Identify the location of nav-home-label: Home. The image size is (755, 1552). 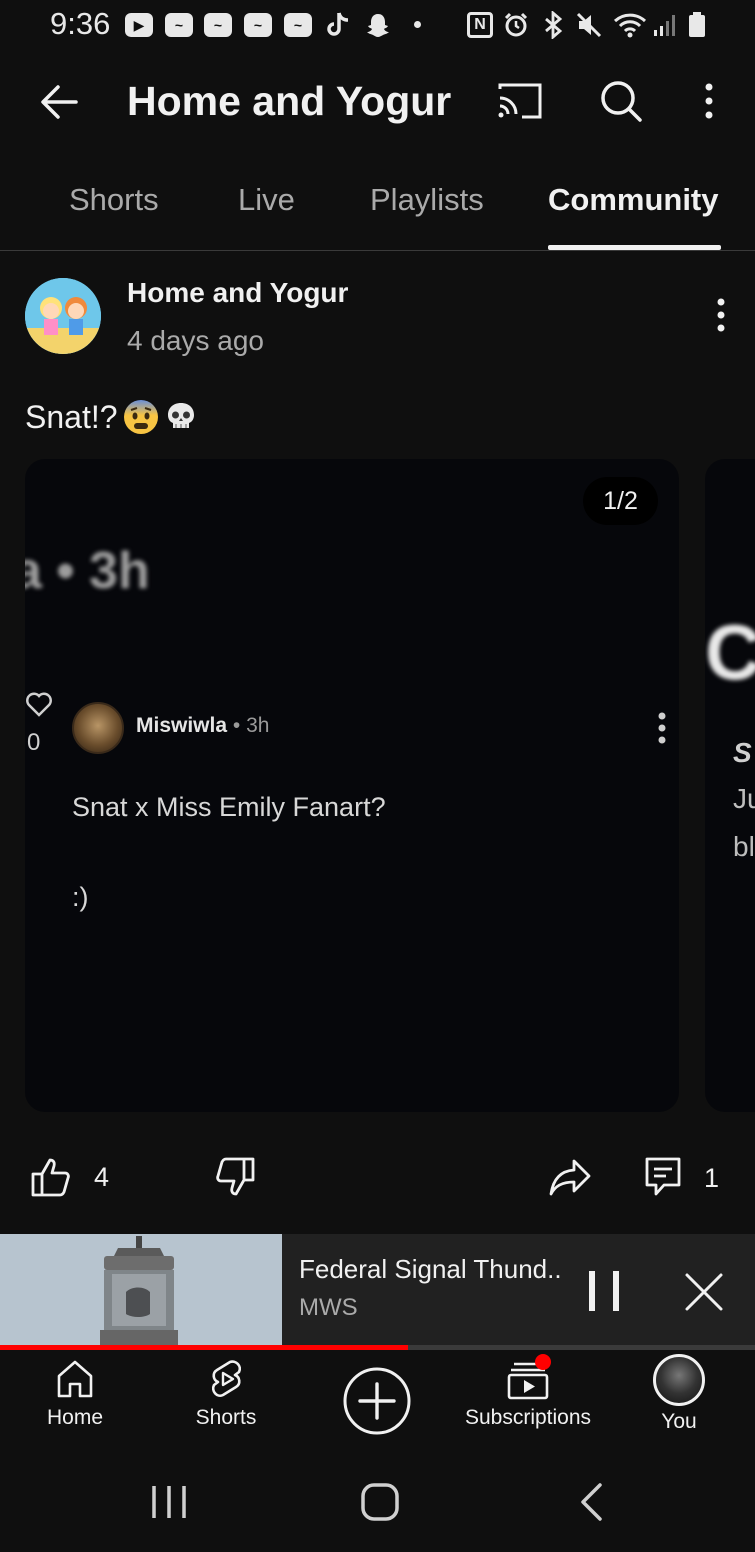
(75, 1417).